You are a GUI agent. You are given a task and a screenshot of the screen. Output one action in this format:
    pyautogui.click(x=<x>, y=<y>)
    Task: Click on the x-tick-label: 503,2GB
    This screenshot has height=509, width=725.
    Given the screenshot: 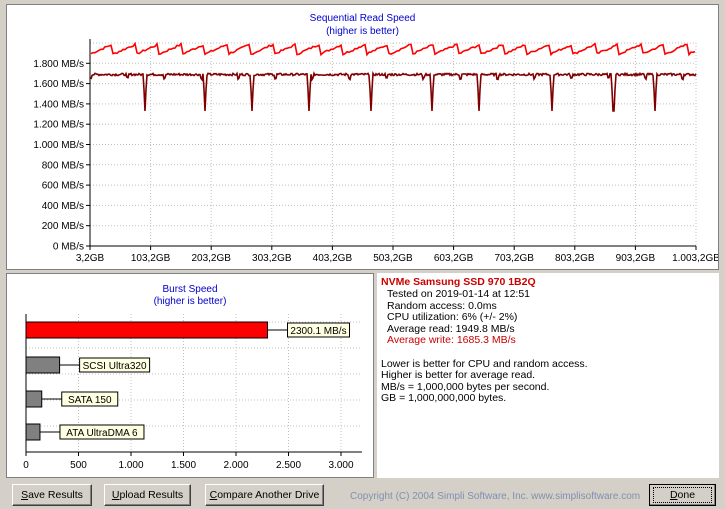 What is the action you would take?
    pyautogui.click(x=393, y=258)
    